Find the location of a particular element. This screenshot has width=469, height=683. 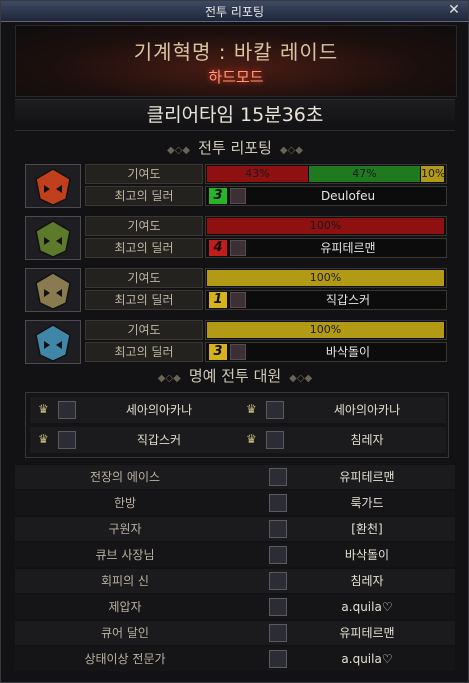

award-winner: 바삭돌이 is located at coordinates (367, 555).